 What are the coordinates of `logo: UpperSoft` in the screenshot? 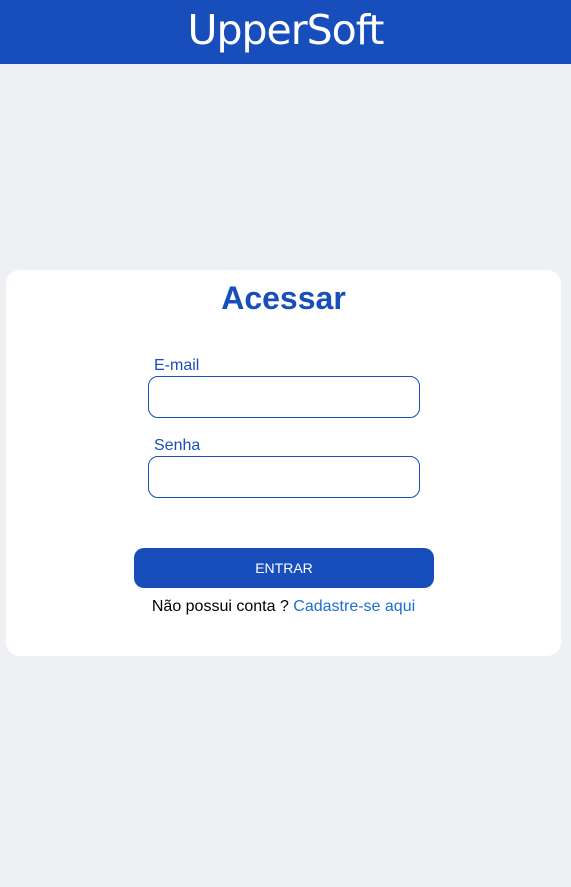 It's located at (285, 30).